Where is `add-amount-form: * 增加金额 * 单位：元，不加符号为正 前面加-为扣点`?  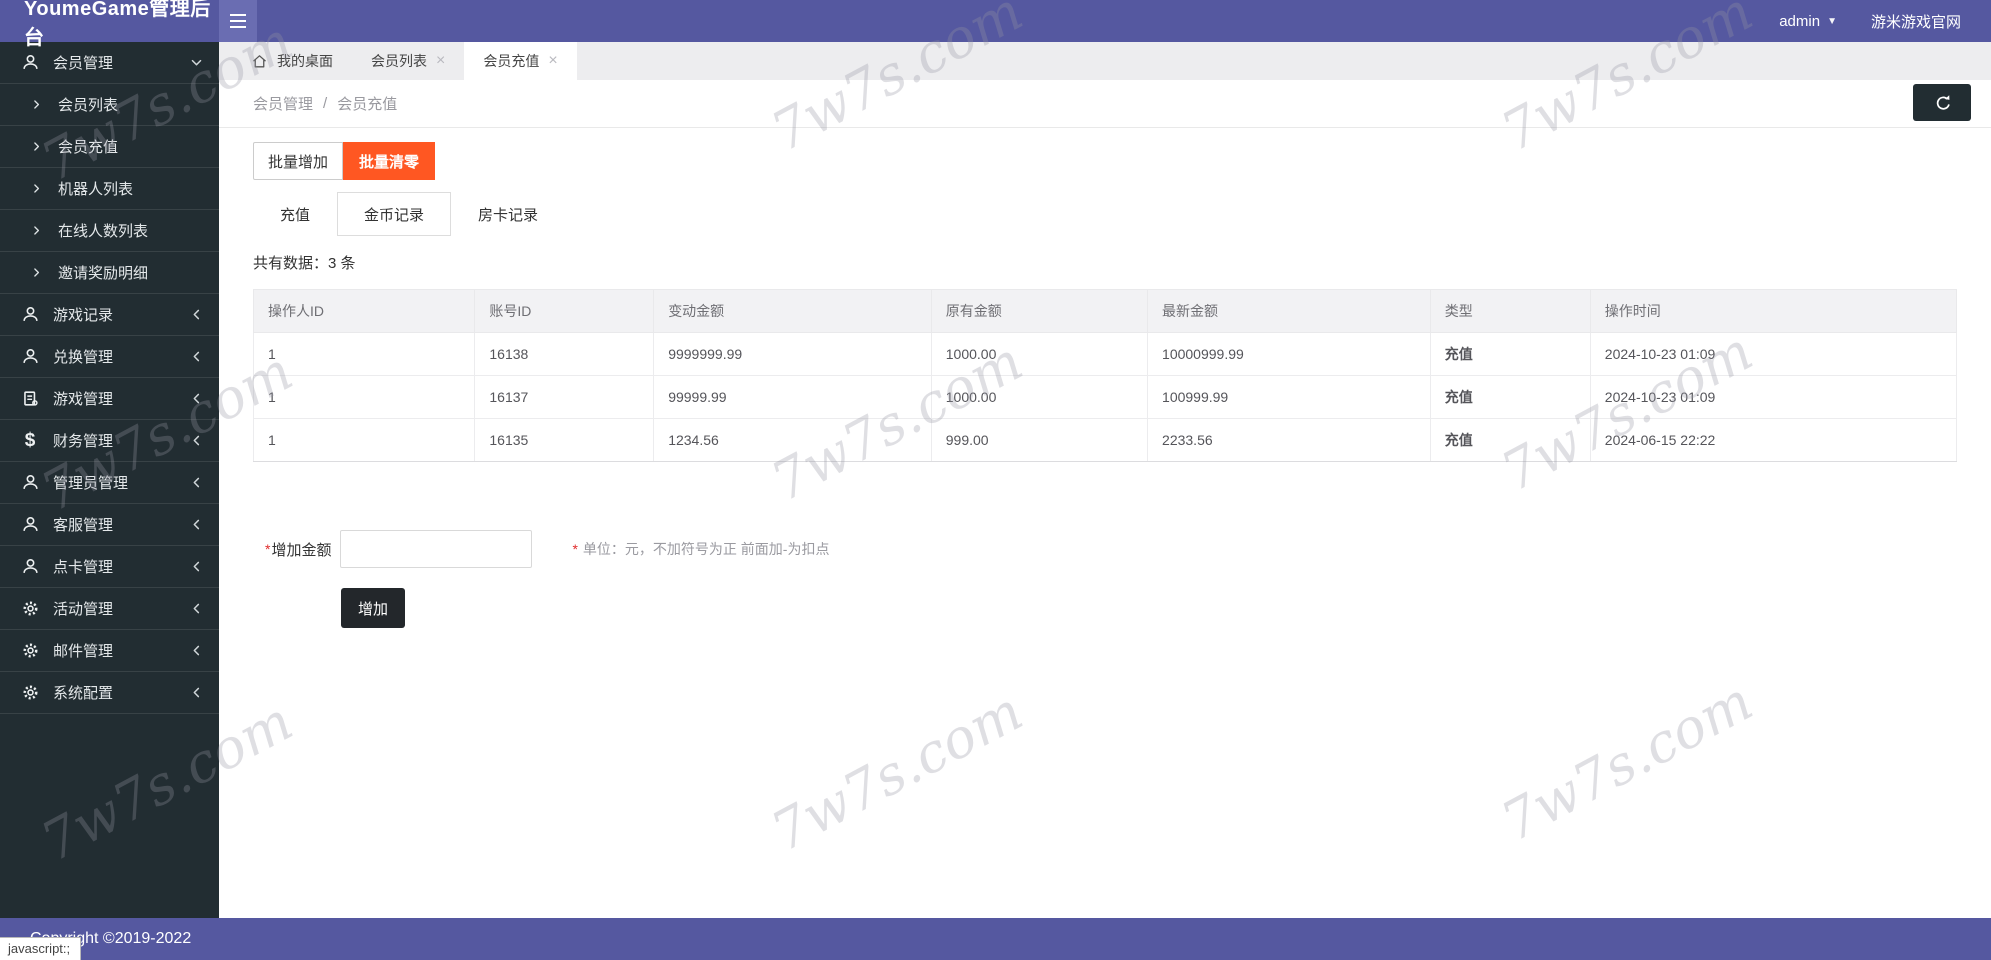
add-amount-form: * 增加金额 * 单位：元，不加符号为正 前面加-为扣点 is located at coordinates (1111, 549).